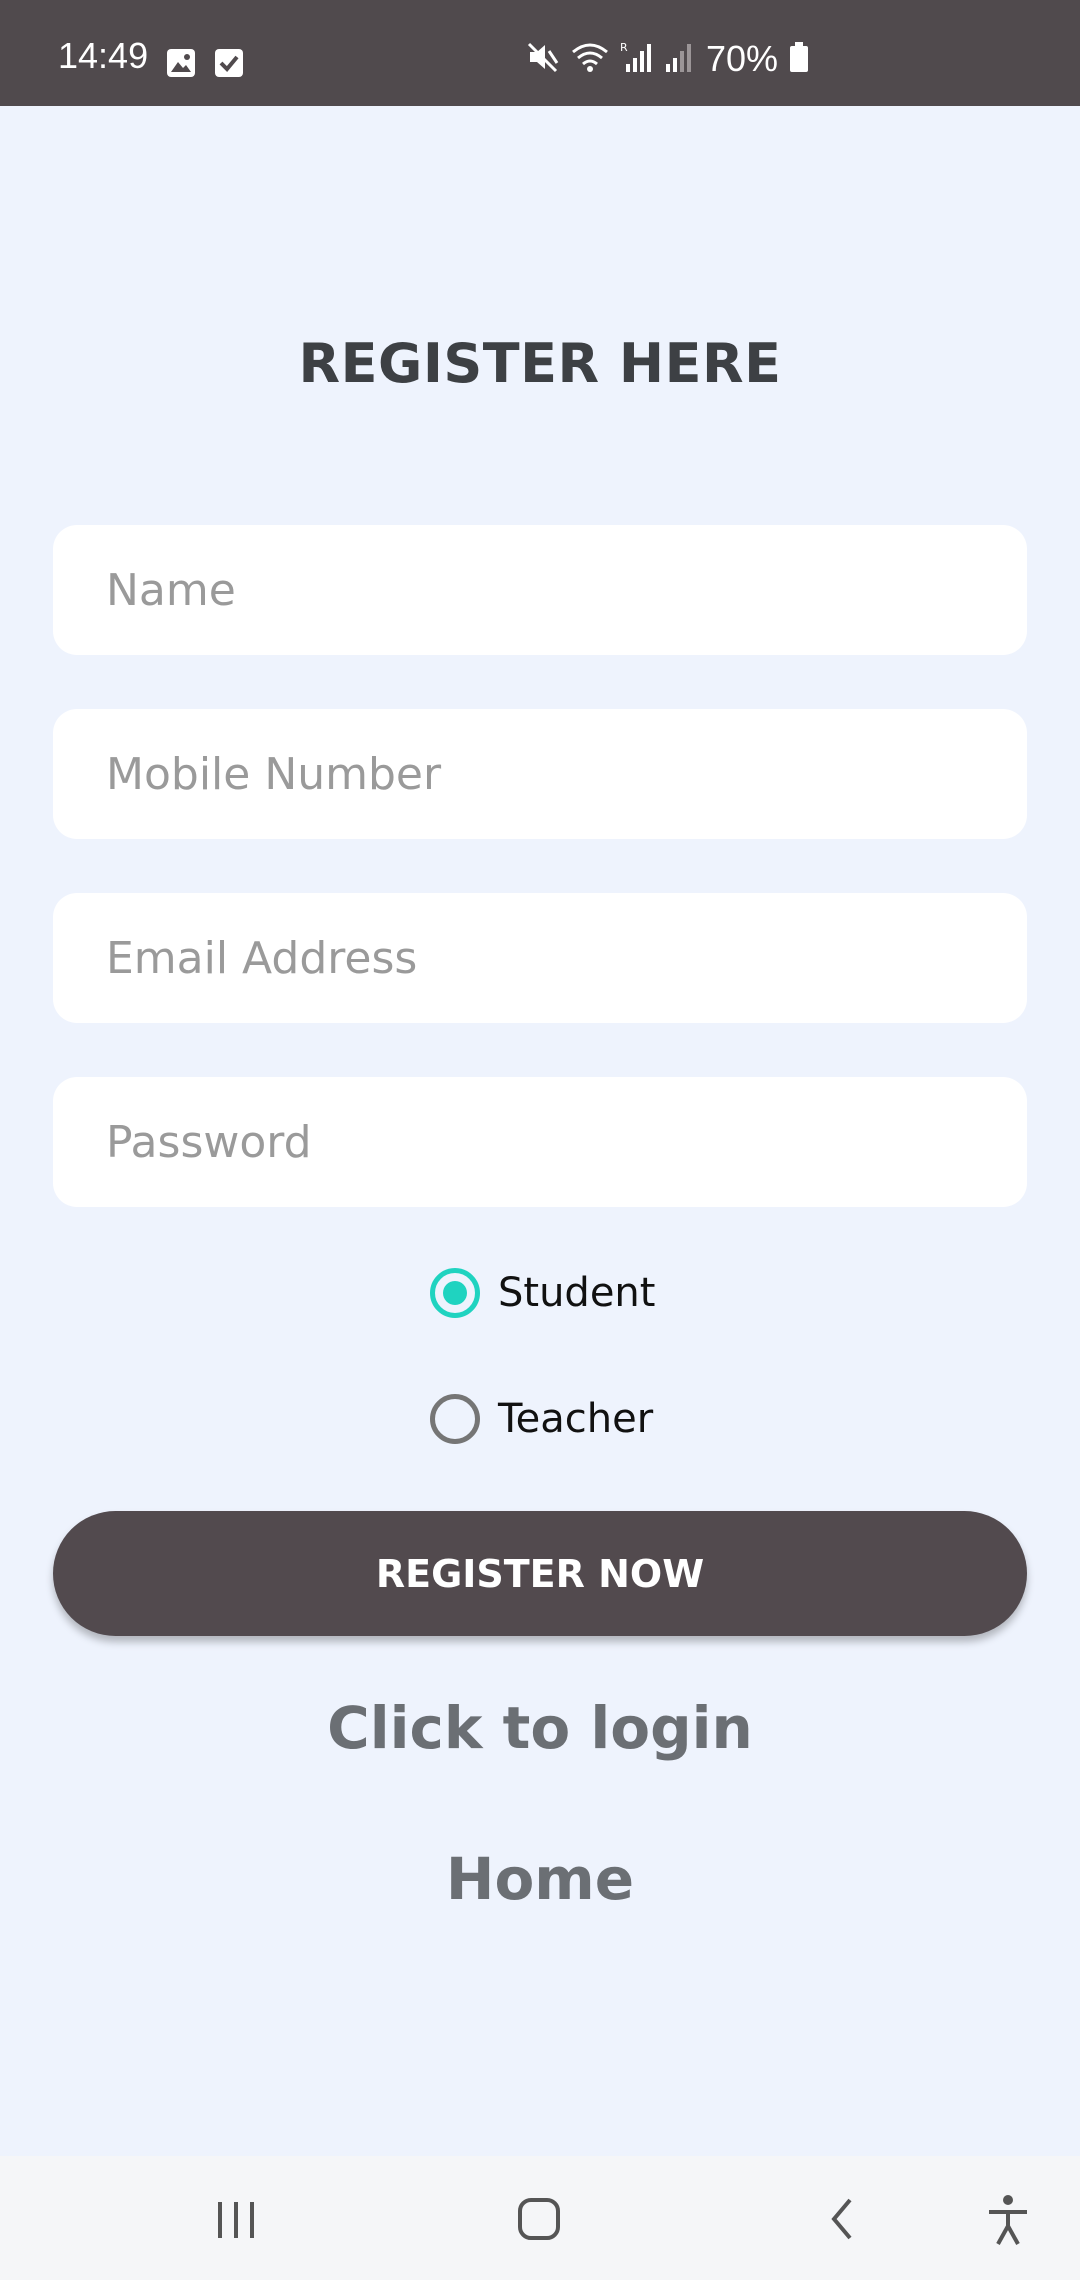 The width and height of the screenshot is (1080, 2280). What do you see at coordinates (540, 1879) in the screenshot?
I see `home-link: Home` at bounding box center [540, 1879].